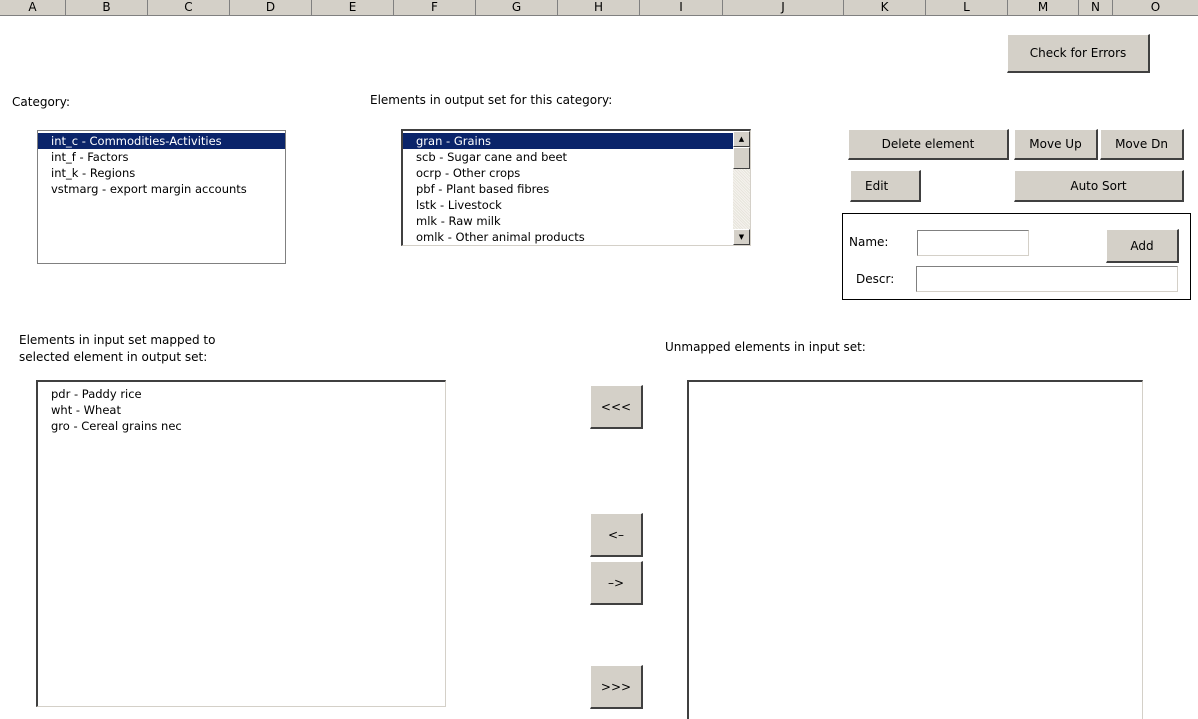 This screenshot has width=1198, height=719. I want to click on column-header-g: G, so click(517, 7).